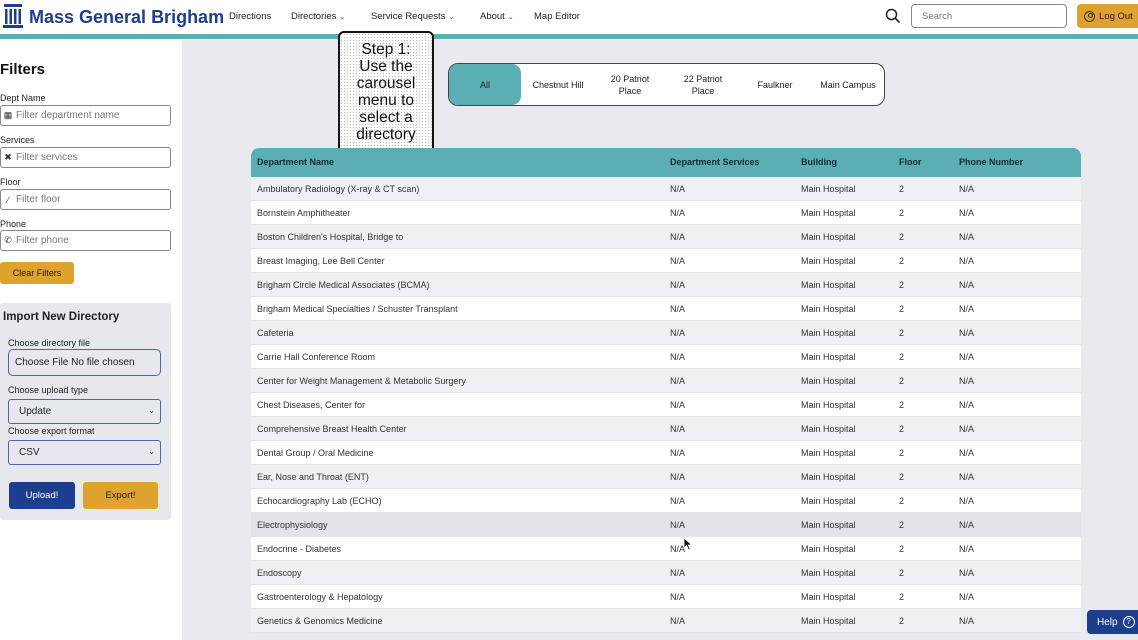  What do you see at coordinates (295, 162) in the screenshot?
I see `column-header-department-name: Department Name` at bounding box center [295, 162].